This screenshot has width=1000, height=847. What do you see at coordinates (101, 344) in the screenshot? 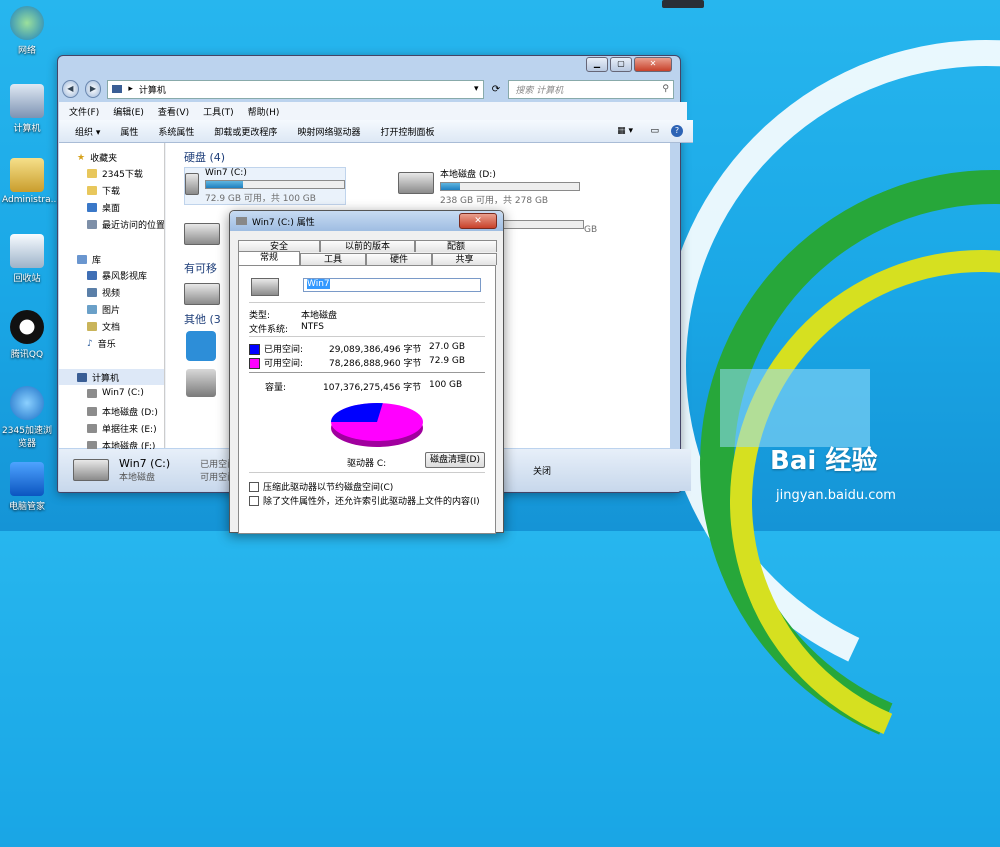
I see `sidebar-item-music: ♪ 音乐` at bounding box center [101, 344].